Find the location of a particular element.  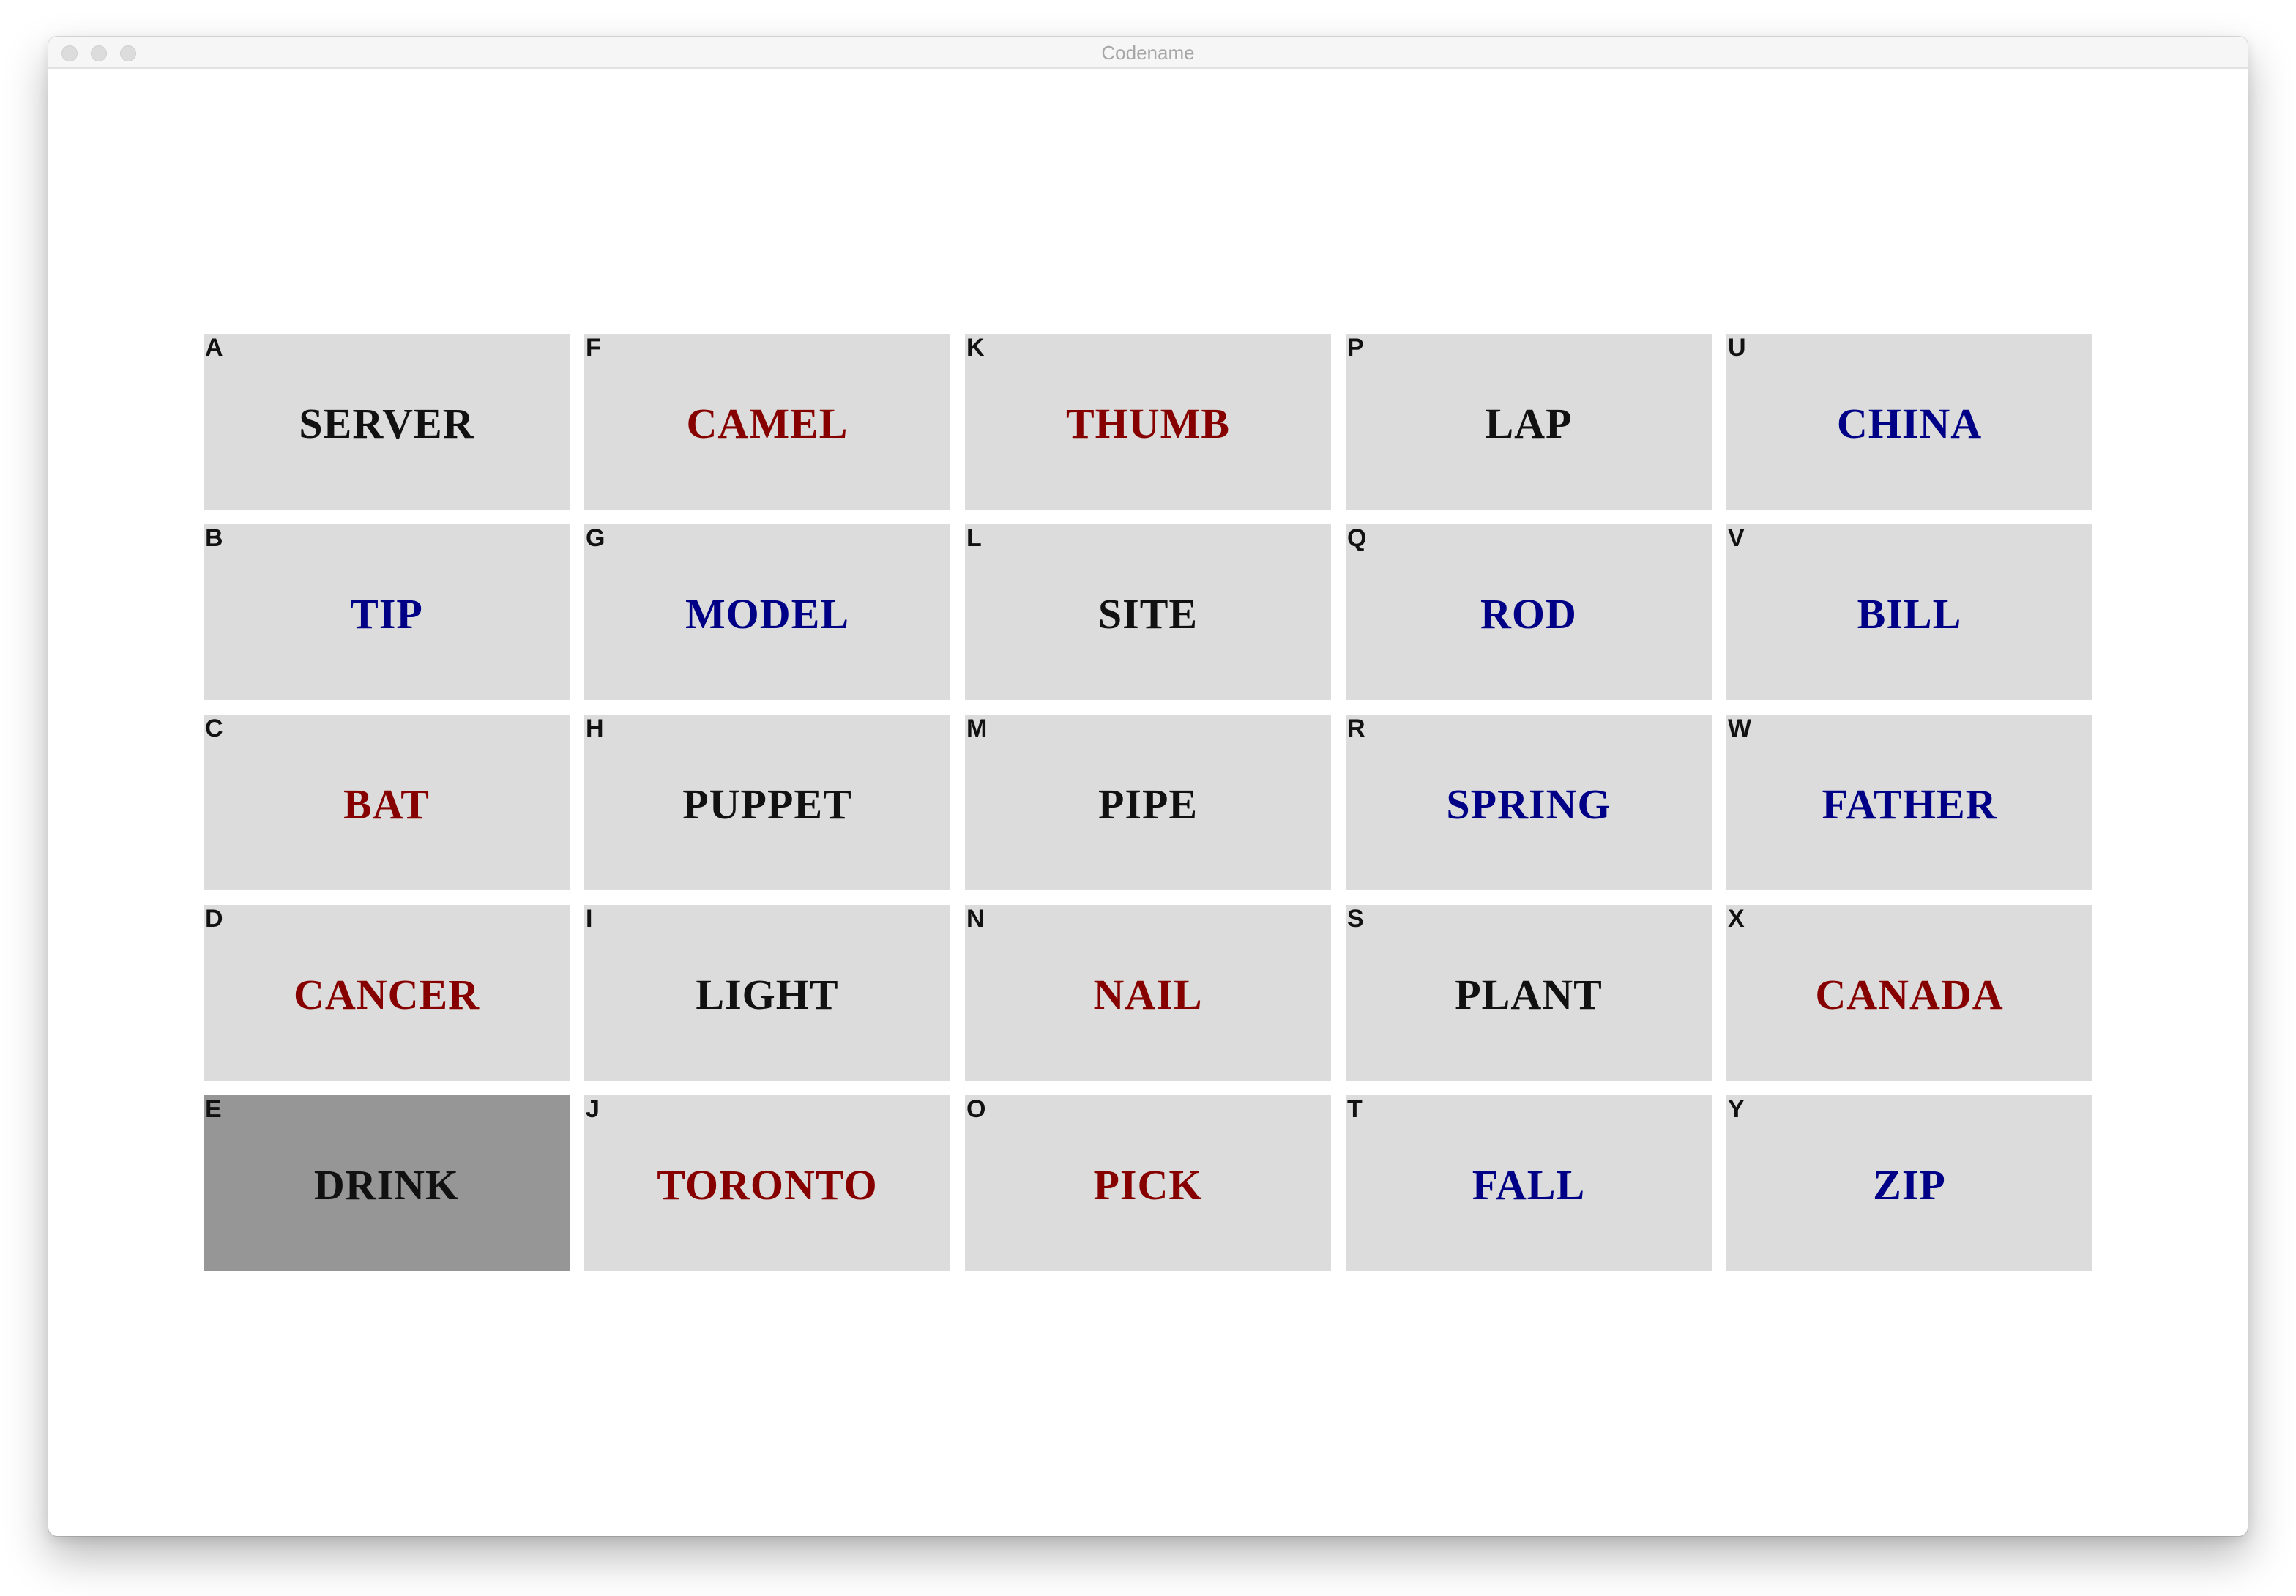

card-word: CANCER is located at coordinates (387, 994).